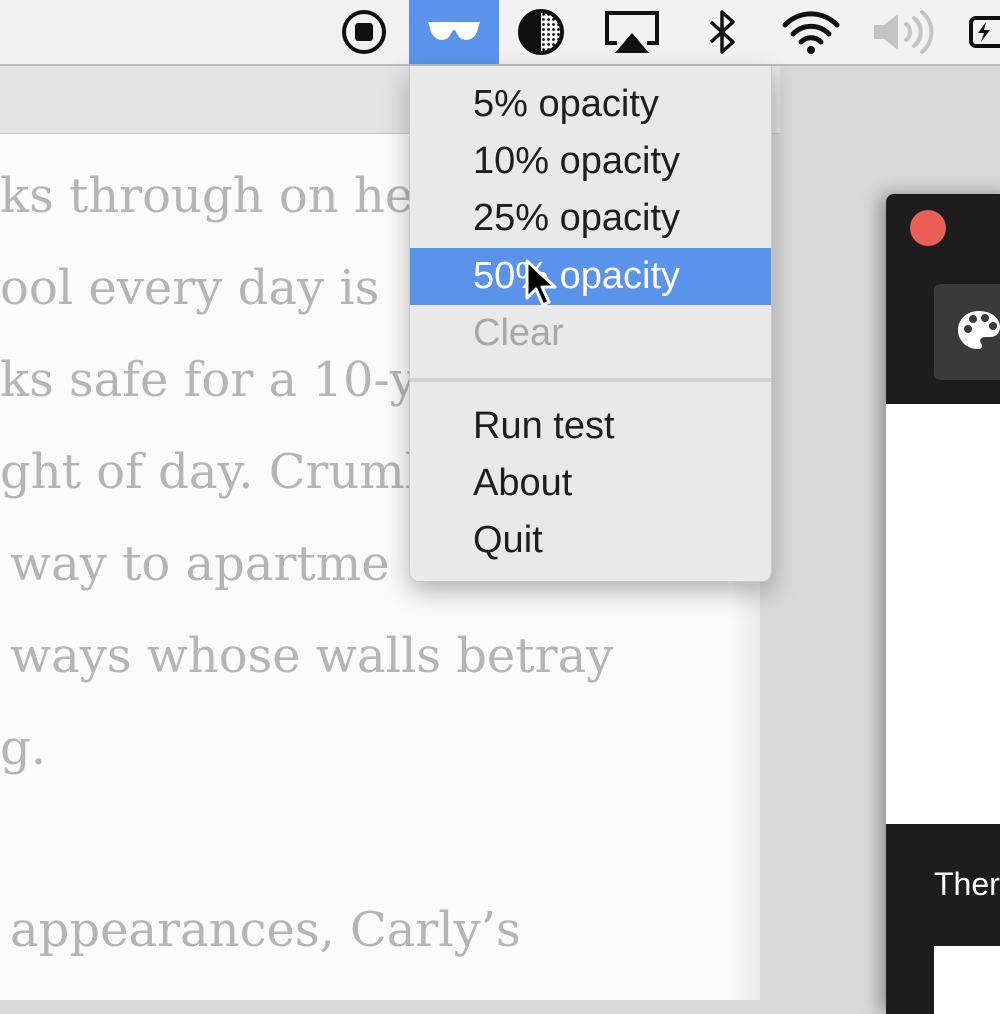  Describe the element at coordinates (518, 333) in the screenshot. I see `menu-item-clear: Clear` at that location.